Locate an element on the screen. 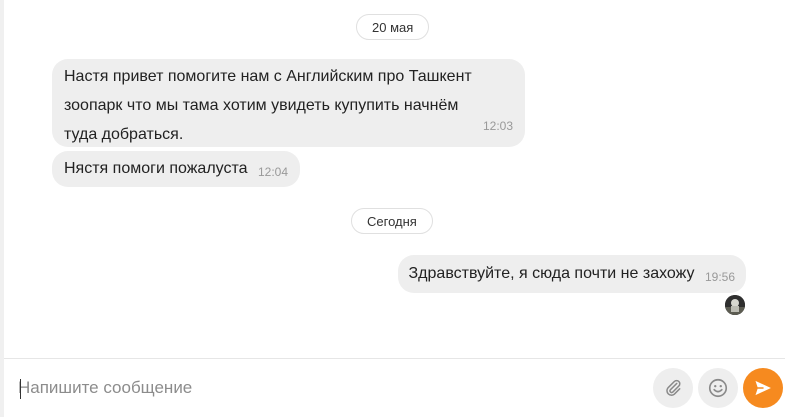 Image resolution: width=785 pixels, height=417 pixels. message-input is located at coordinates (328, 388).